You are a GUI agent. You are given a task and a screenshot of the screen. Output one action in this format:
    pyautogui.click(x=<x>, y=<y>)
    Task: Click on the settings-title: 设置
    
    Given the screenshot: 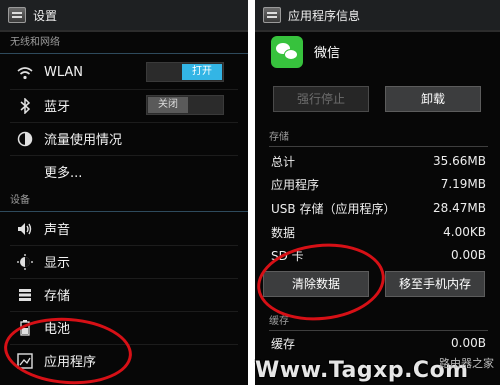 What is the action you would take?
    pyautogui.click(x=45, y=15)
    